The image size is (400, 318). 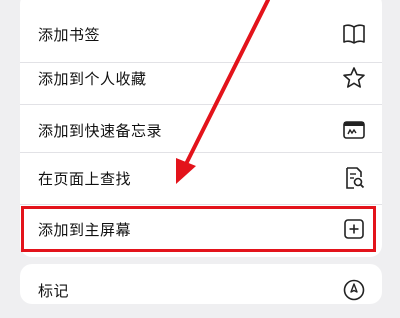 I want to click on menu-item-label: 添加到个人收藏, so click(x=92, y=78).